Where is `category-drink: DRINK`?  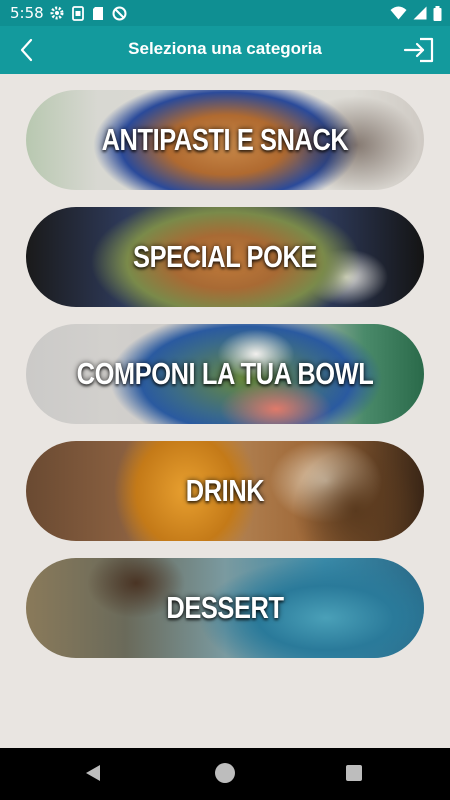
category-drink: DRINK is located at coordinates (225, 491).